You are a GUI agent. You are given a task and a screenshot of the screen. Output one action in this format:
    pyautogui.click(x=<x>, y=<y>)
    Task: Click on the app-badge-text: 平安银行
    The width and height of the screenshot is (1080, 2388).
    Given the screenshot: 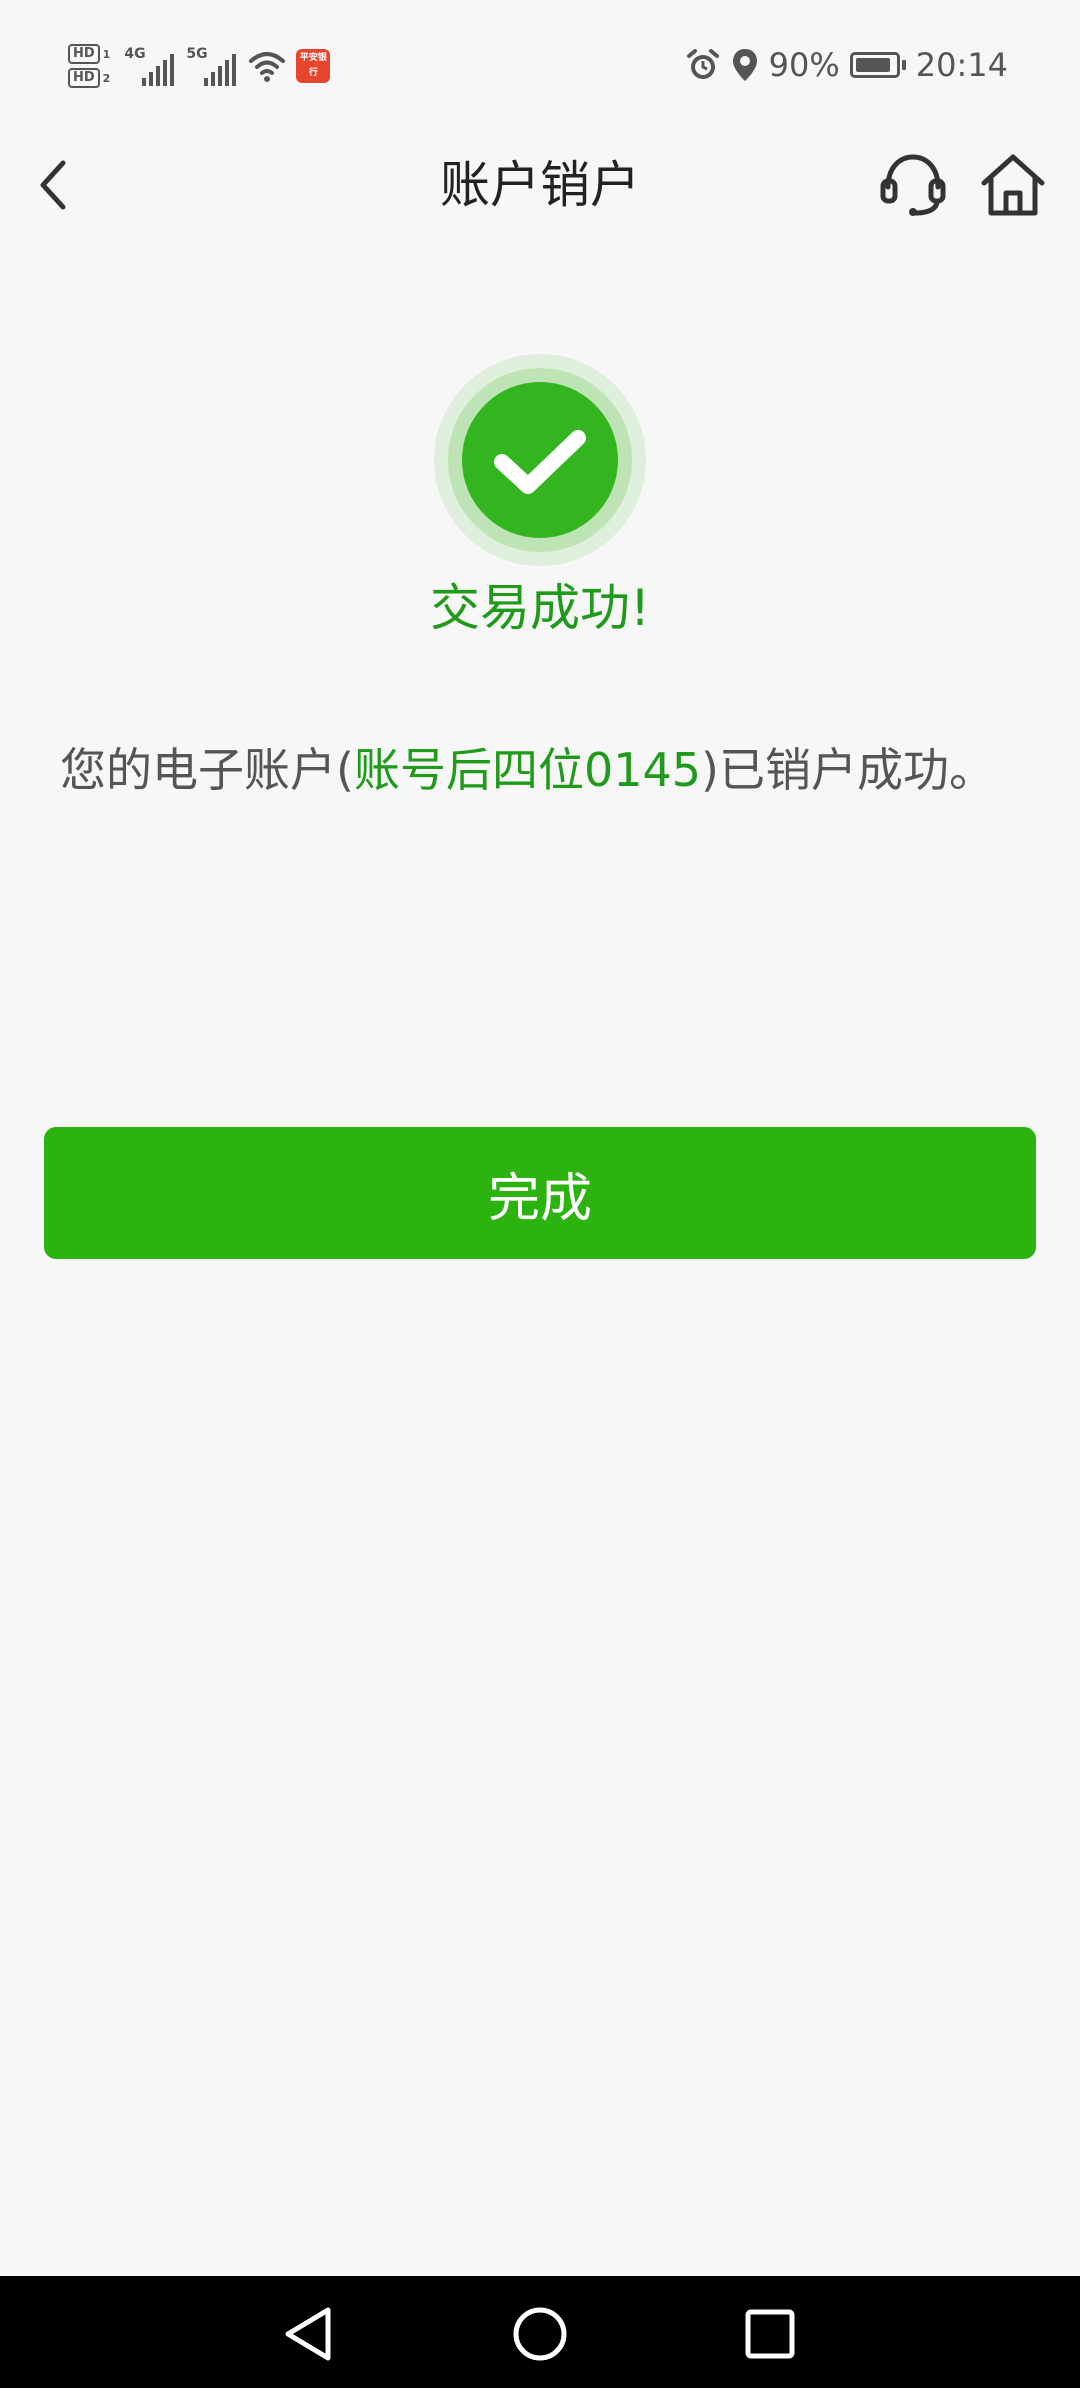 What is the action you would take?
    pyautogui.click(x=313, y=65)
    